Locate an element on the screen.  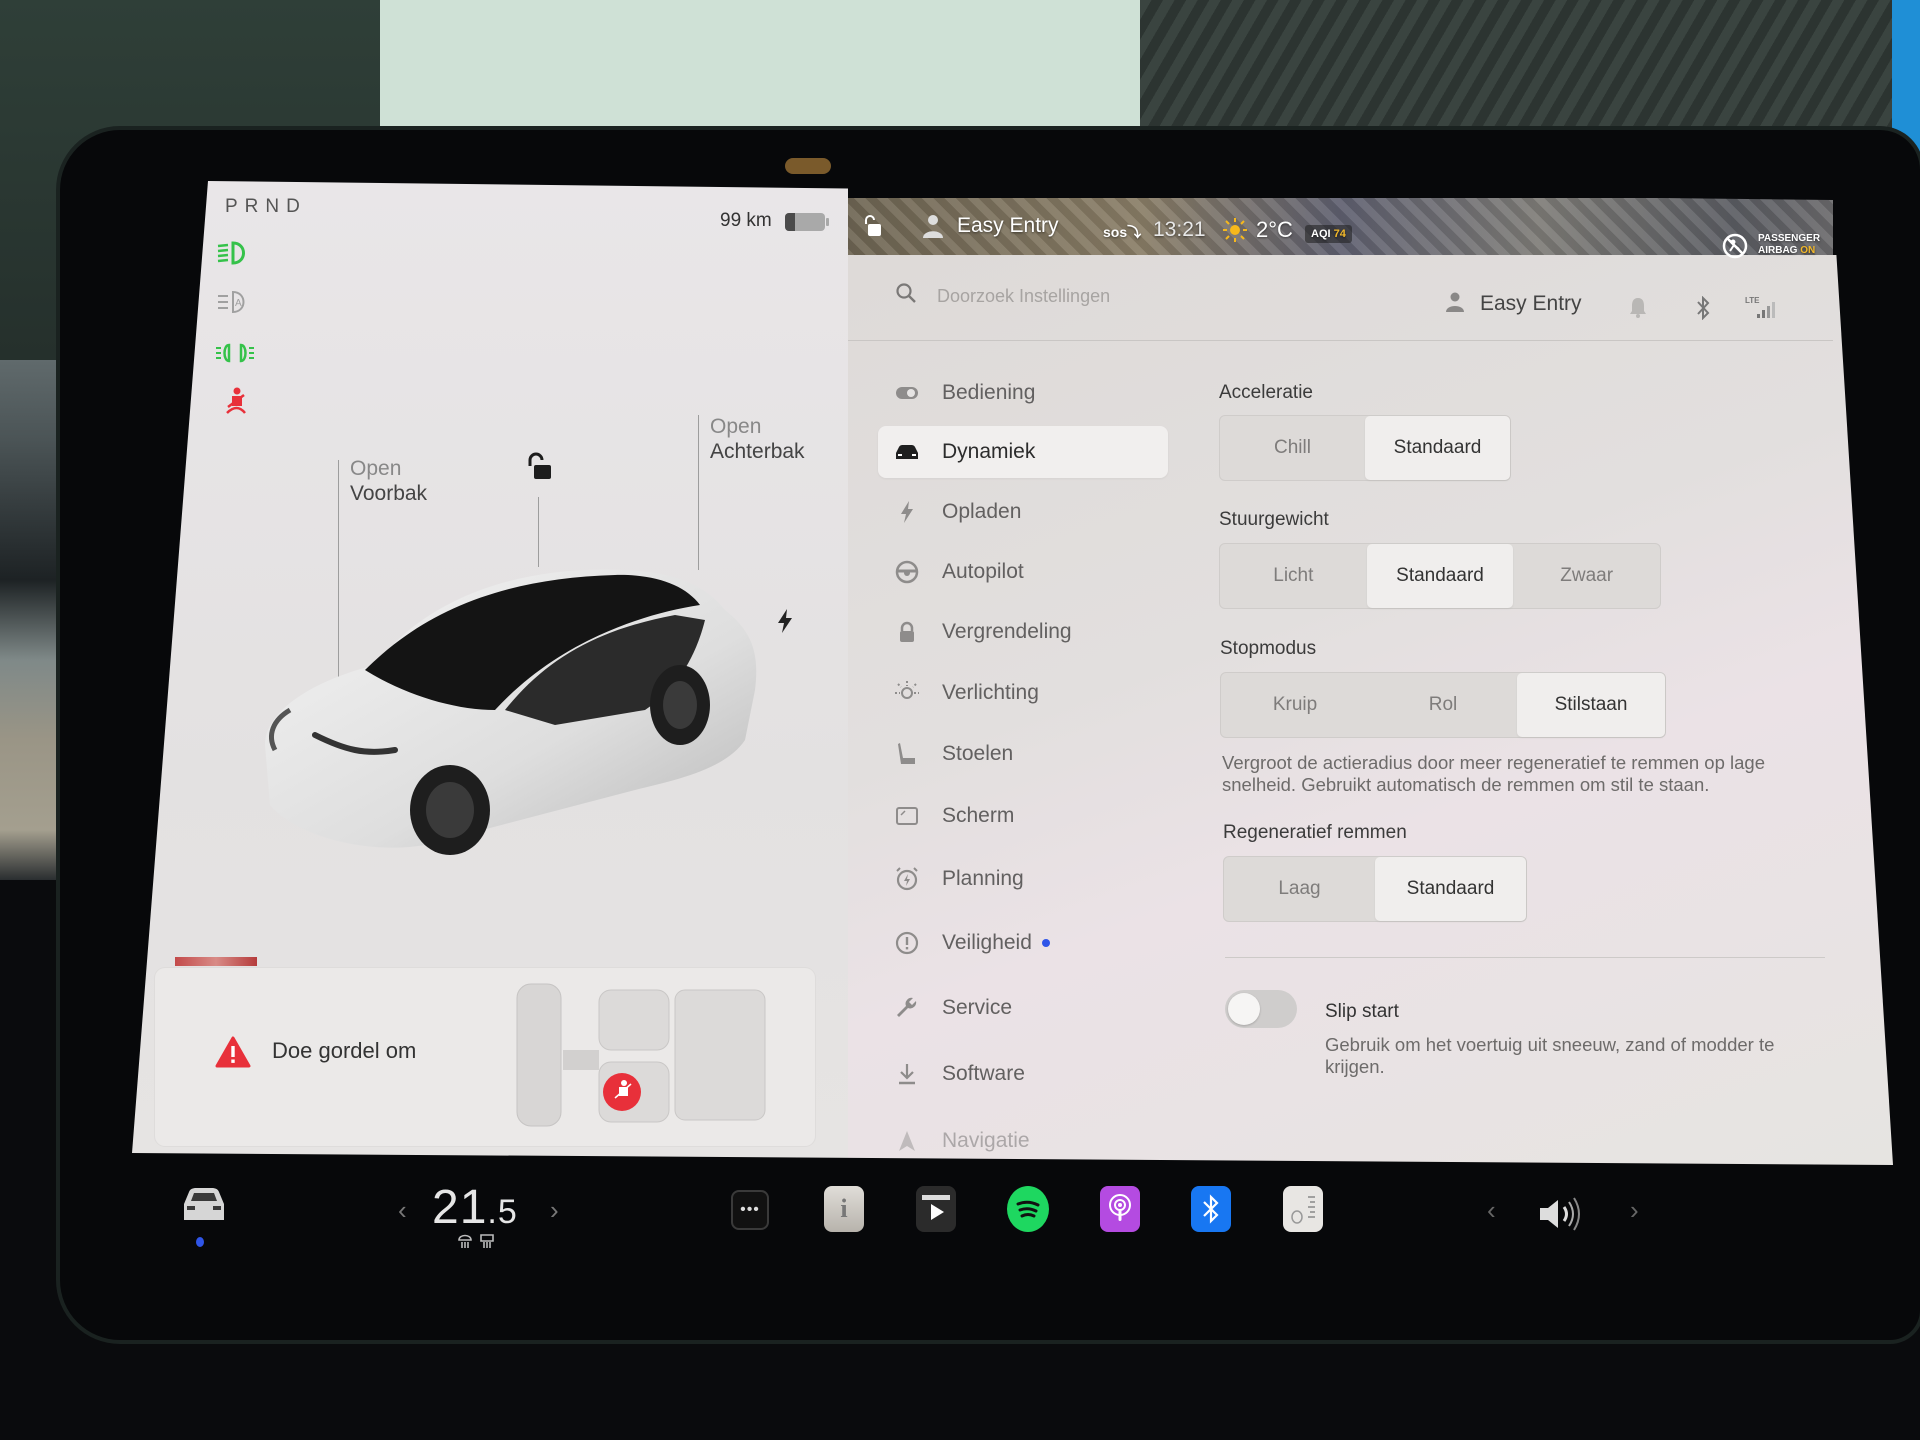
notification-bell-icon is located at coordinates (1638, 307).